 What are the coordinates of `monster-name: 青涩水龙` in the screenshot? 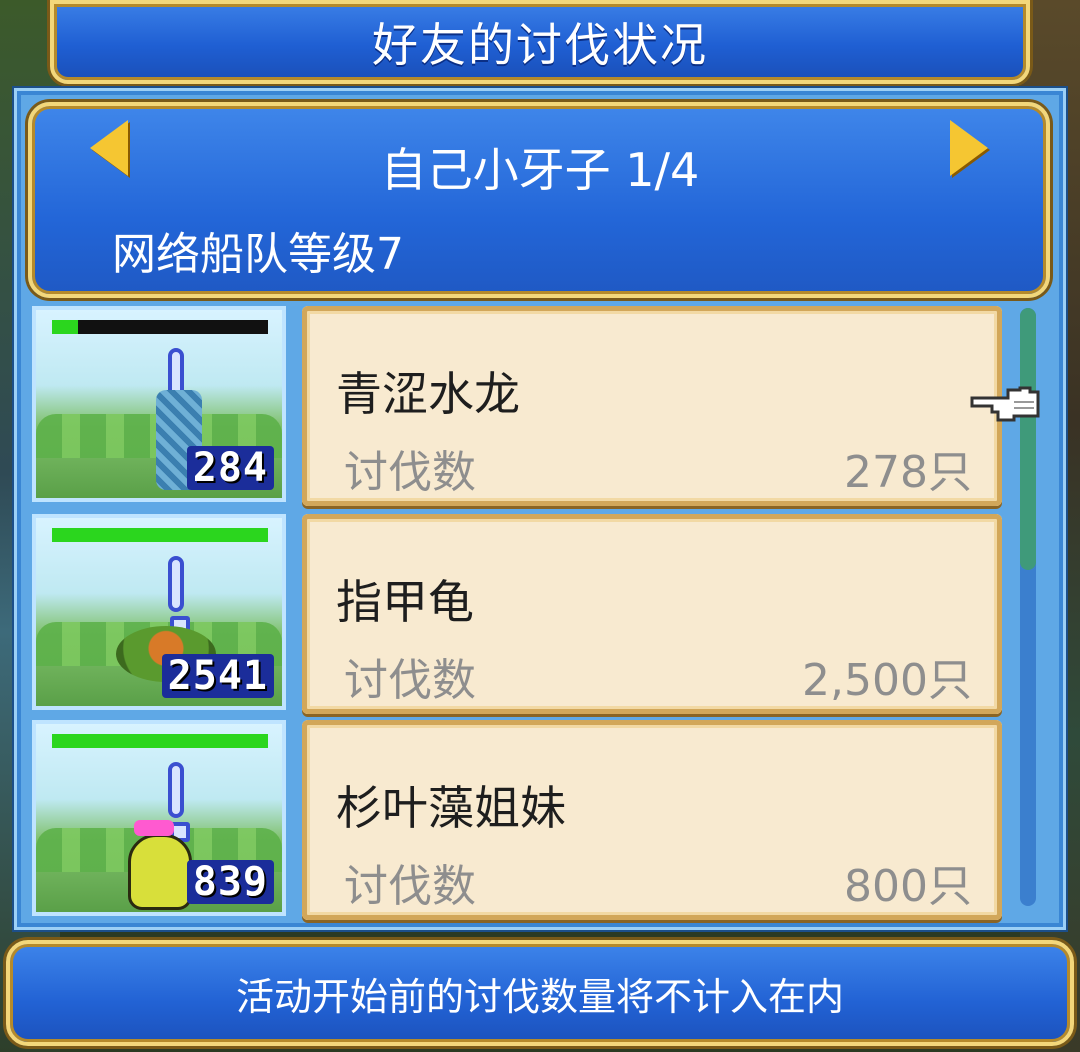 It's located at (428, 394).